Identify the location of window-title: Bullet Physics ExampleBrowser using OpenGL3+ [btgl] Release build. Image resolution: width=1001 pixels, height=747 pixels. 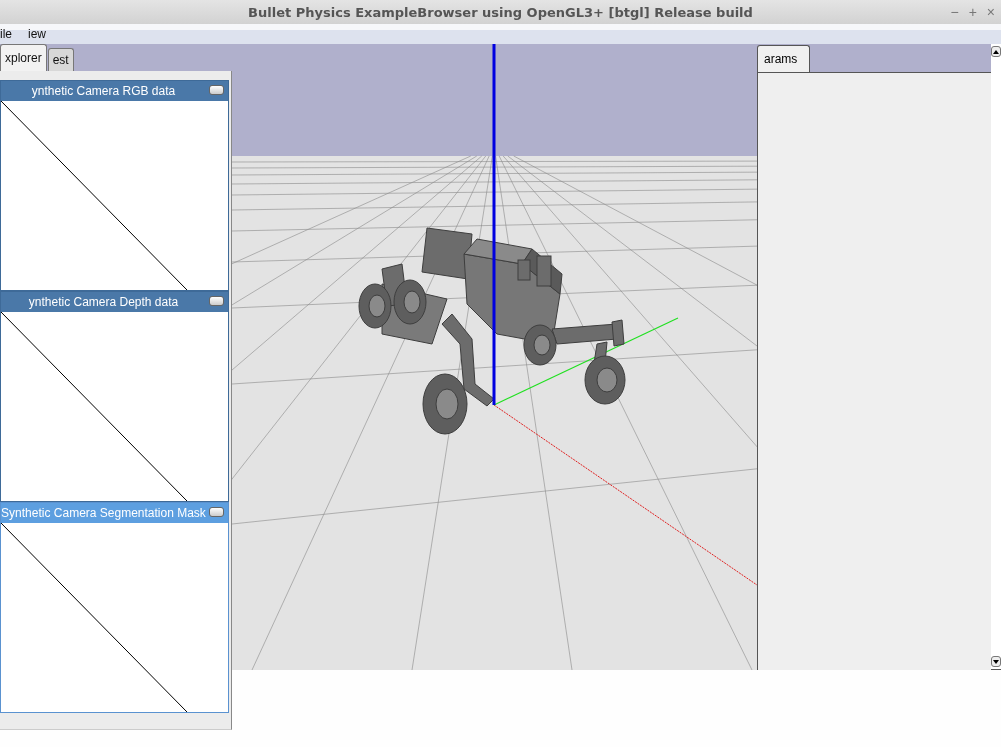
(500, 12).